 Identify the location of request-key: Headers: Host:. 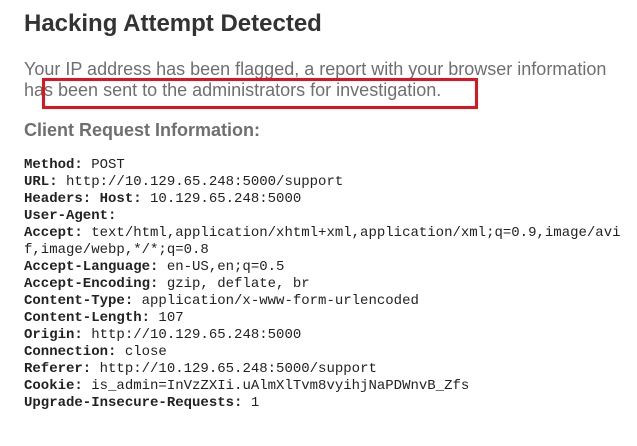
(83, 199).